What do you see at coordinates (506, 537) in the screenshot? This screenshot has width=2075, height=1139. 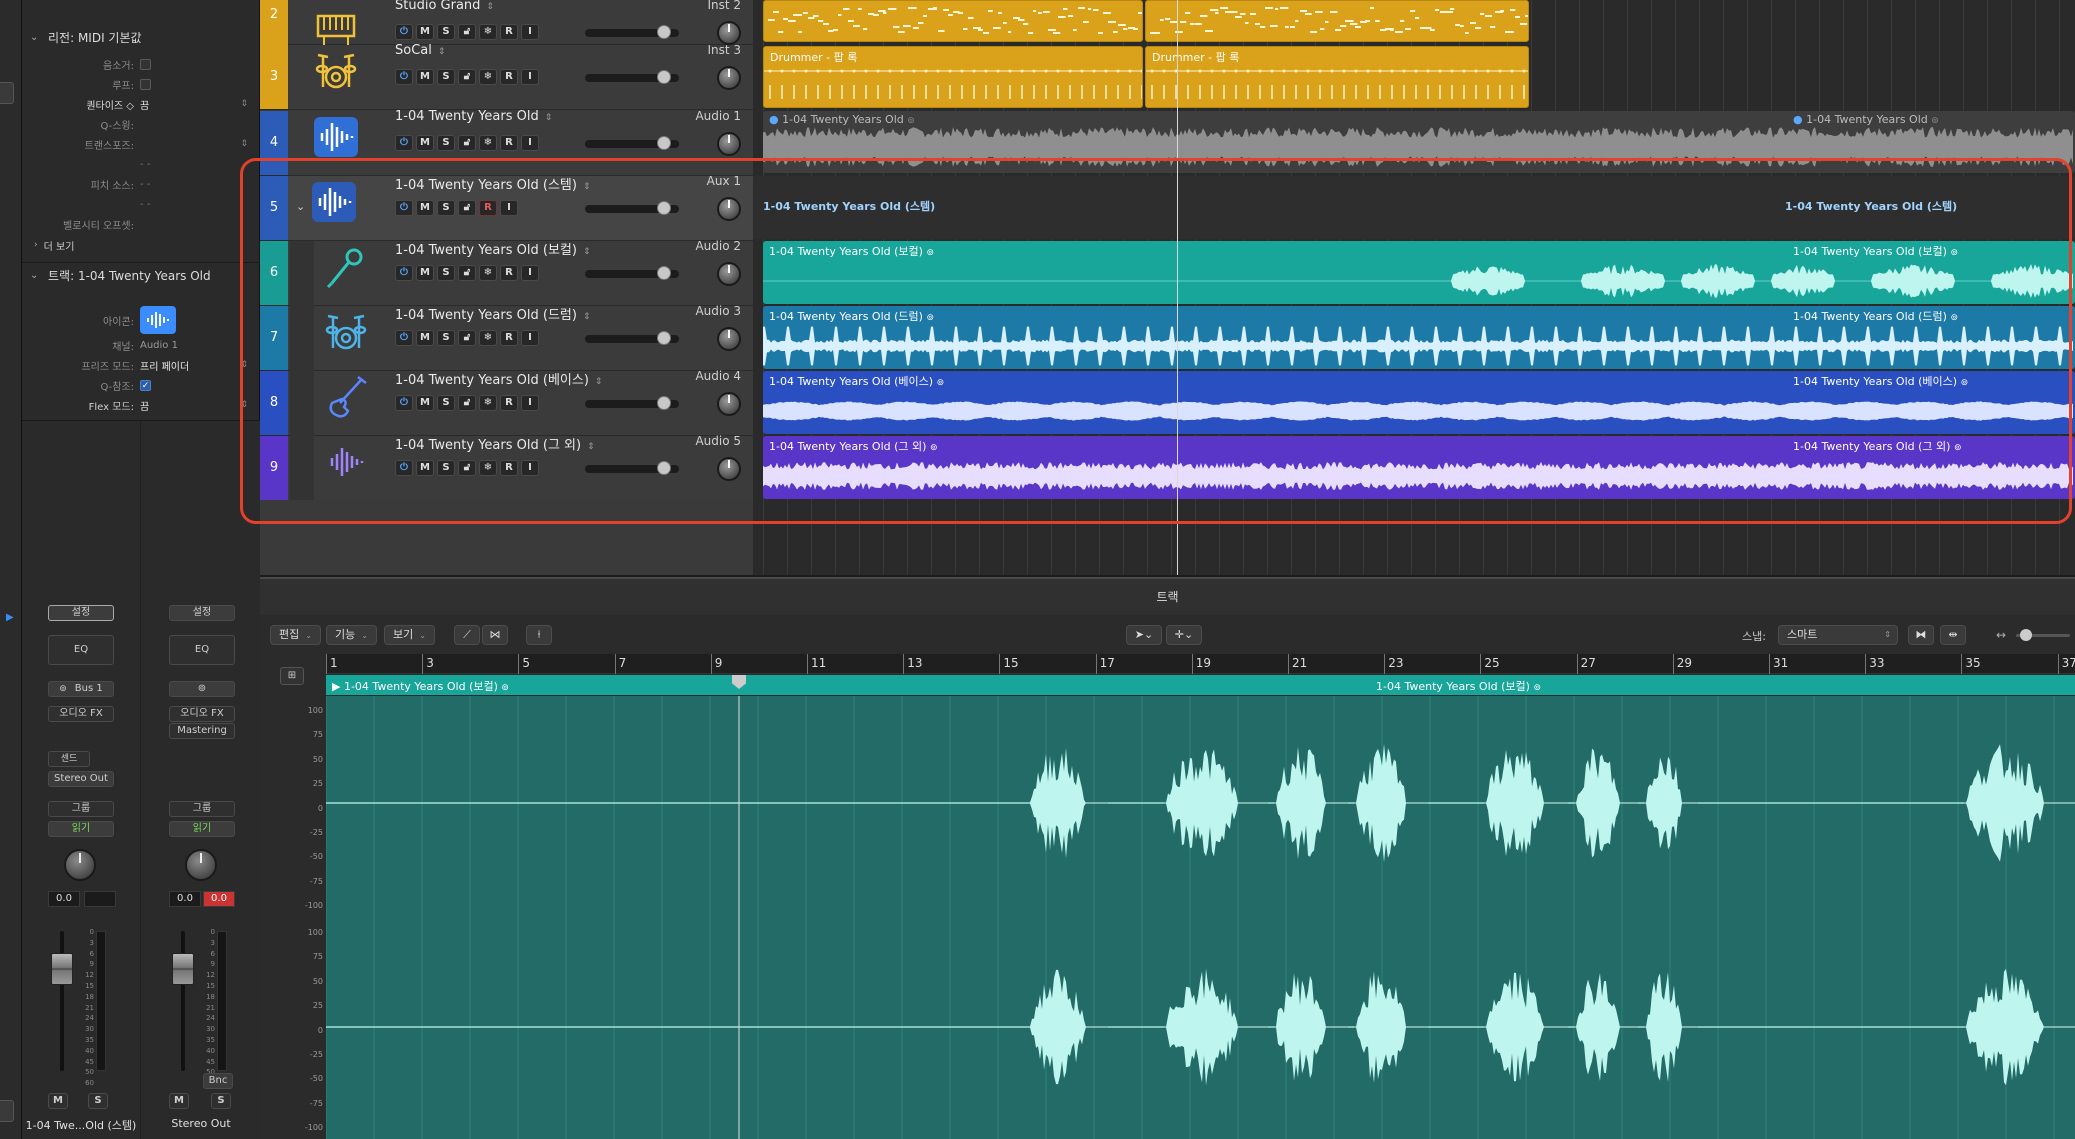 I see `track-list-empty-area` at bounding box center [506, 537].